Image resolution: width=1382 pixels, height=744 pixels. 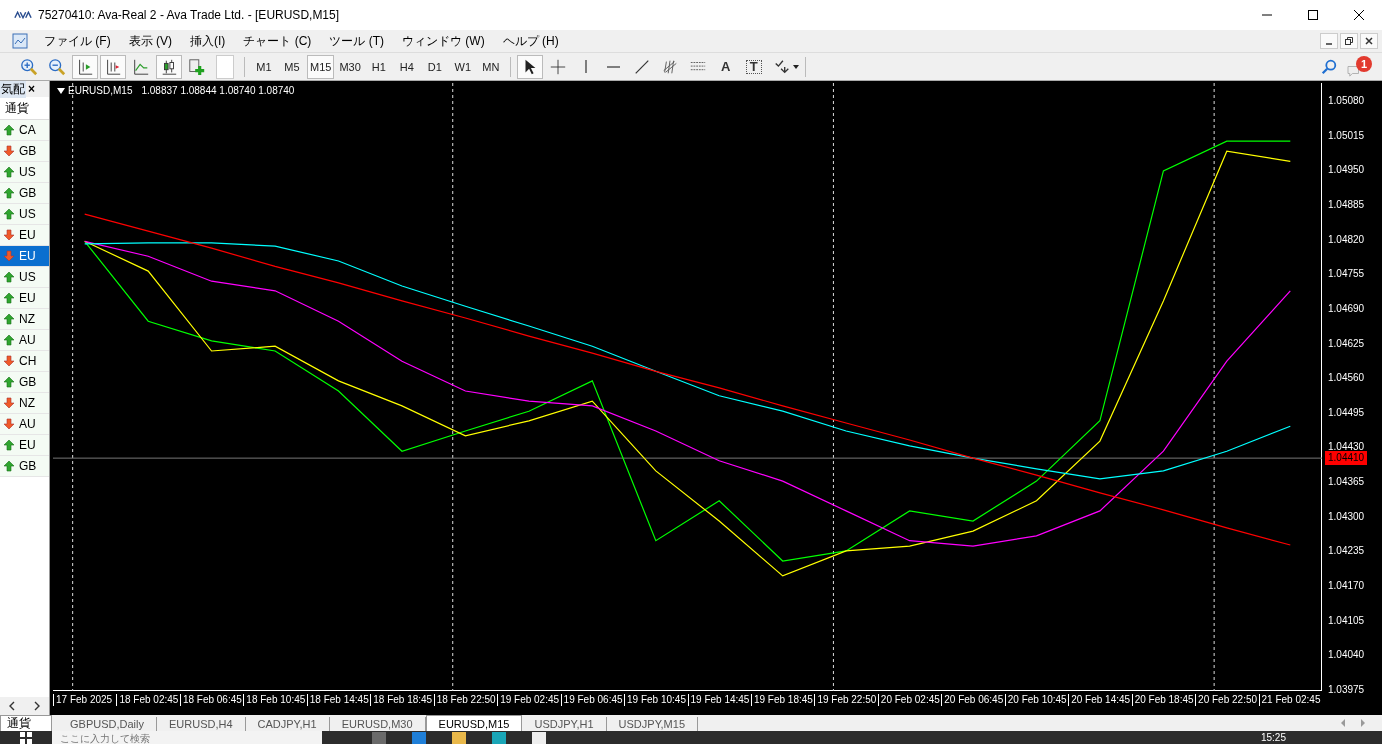 What do you see at coordinates (187, 737) in the screenshot?
I see `search-field: ここに入力して検索` at bounding box center [187, 737].